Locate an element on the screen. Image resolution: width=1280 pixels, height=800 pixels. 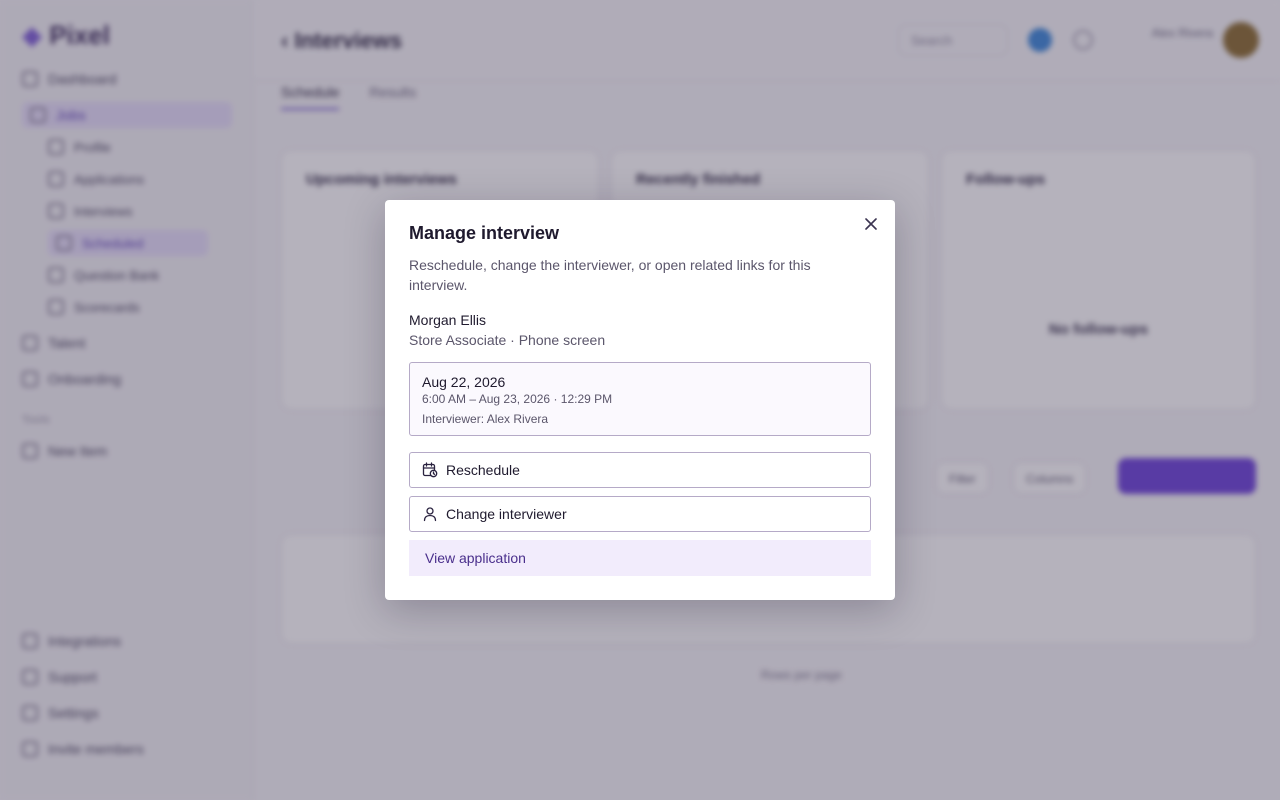
candidate-role: Store Associate · Phone screen is located at coordinates (507, 340).